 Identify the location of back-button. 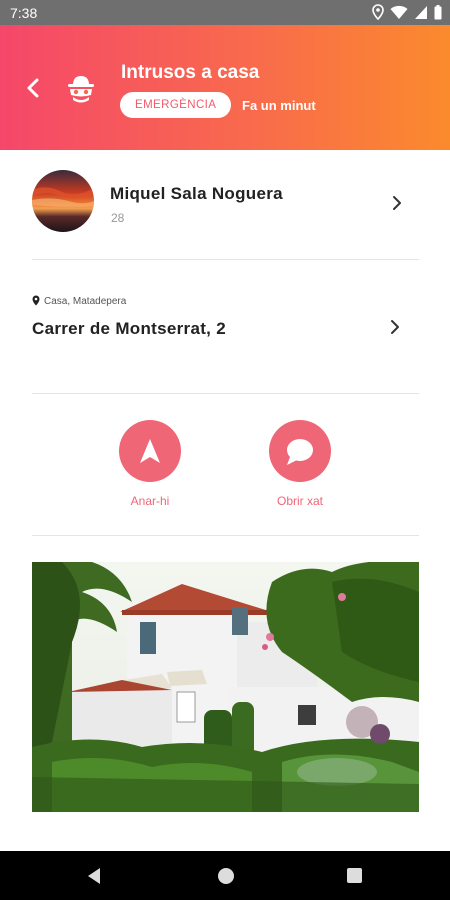
(34, 88).